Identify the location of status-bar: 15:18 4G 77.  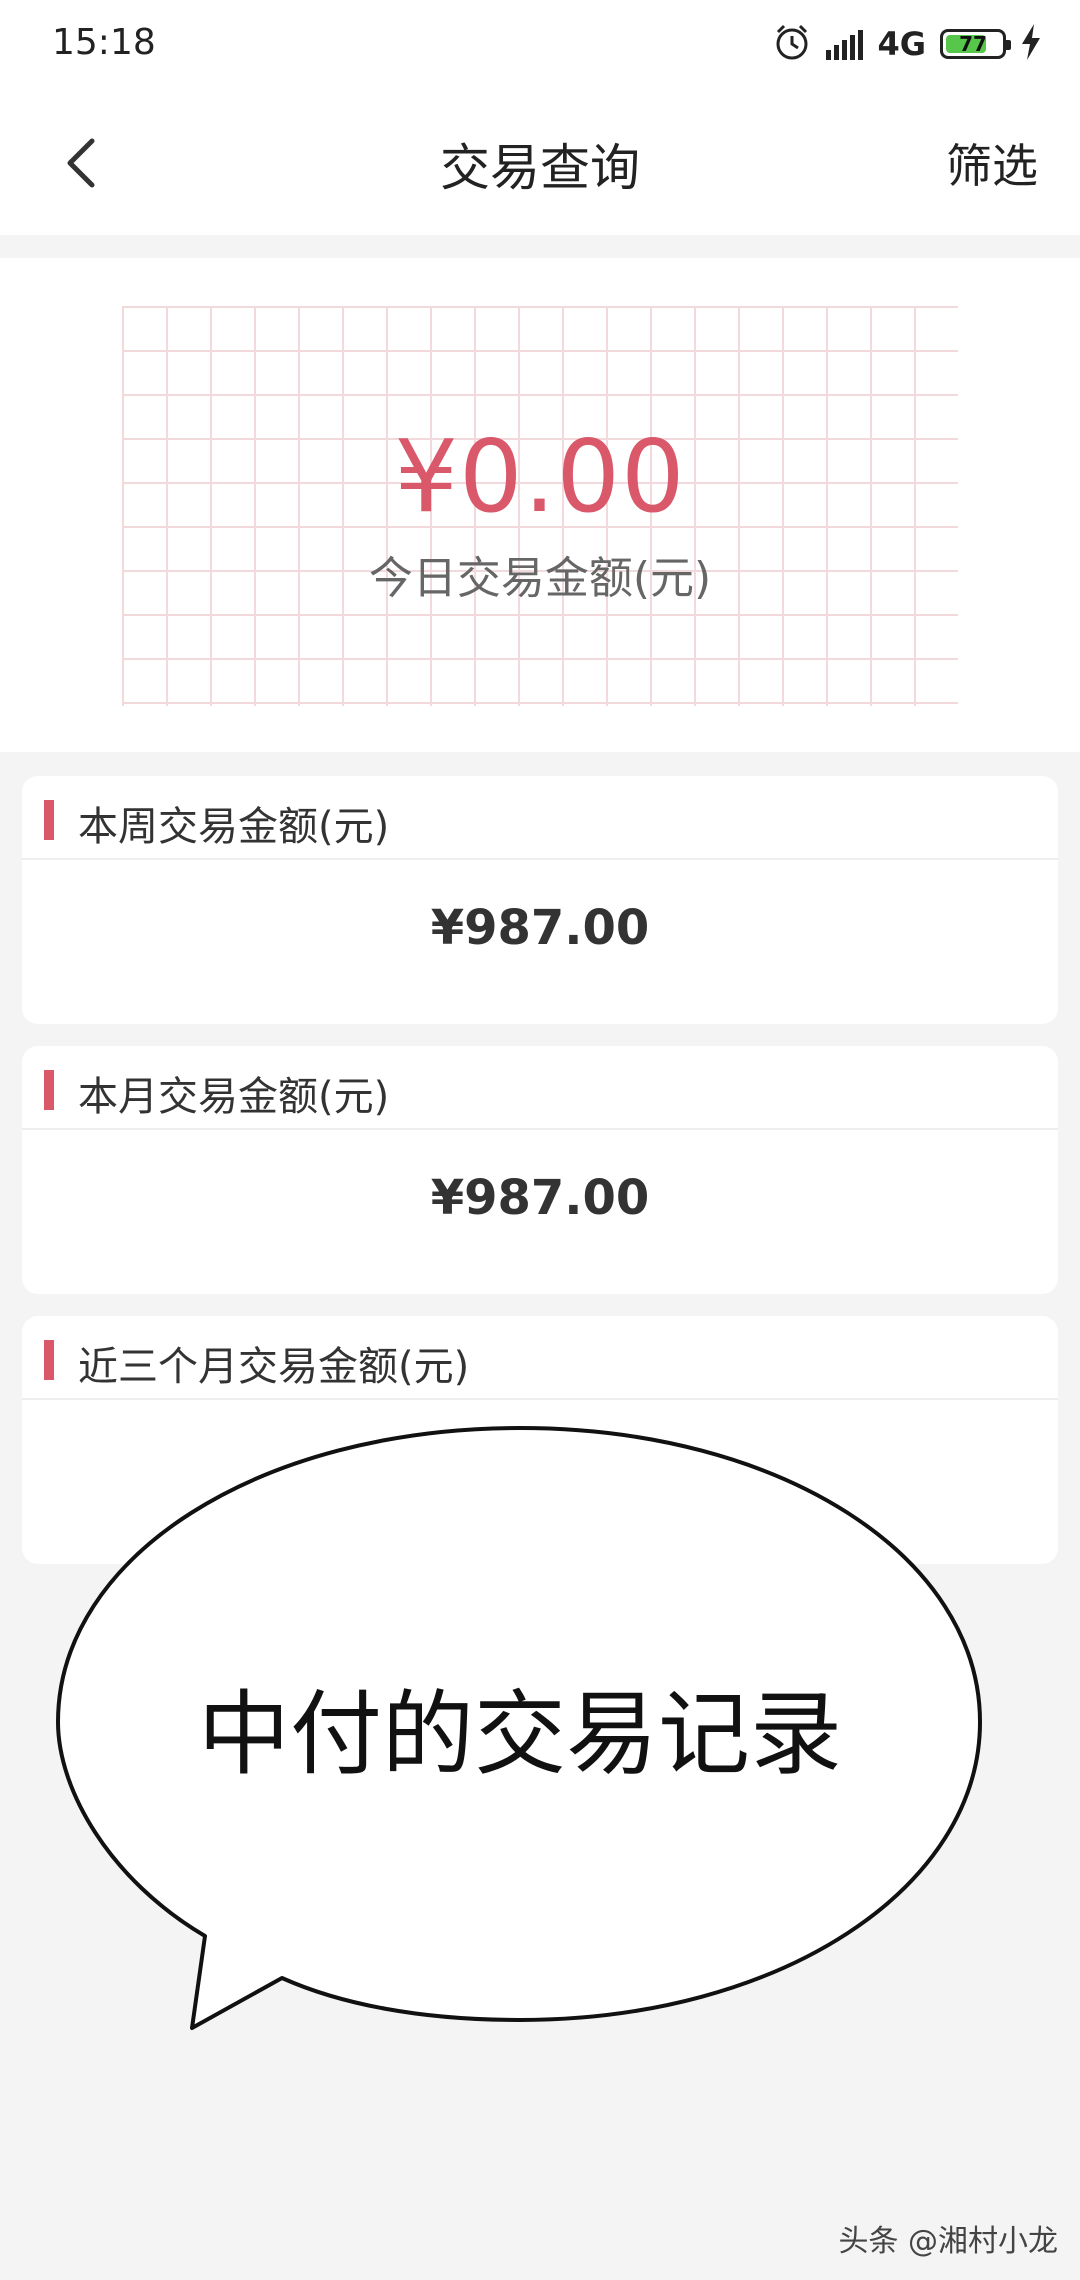
(540, 45).